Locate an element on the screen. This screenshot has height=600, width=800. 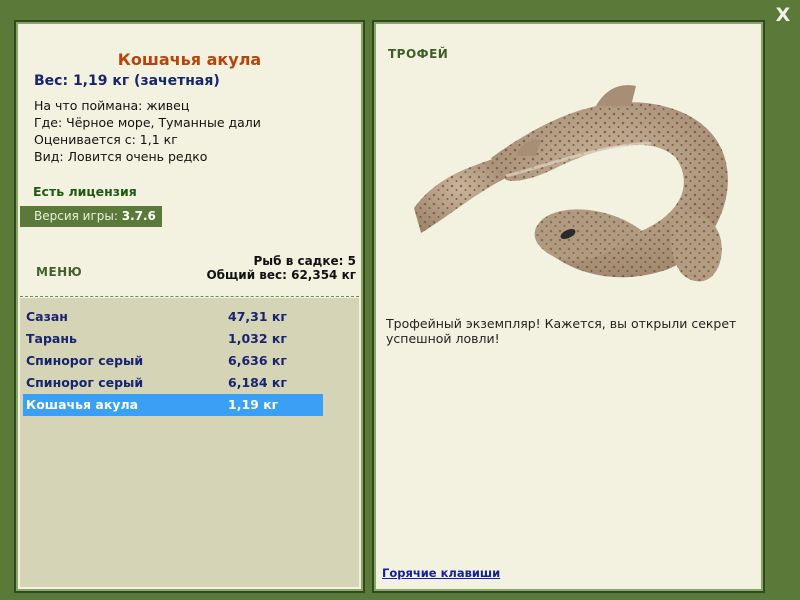
detail-value: Ловится очень редко is located at coordinates (137, 156).